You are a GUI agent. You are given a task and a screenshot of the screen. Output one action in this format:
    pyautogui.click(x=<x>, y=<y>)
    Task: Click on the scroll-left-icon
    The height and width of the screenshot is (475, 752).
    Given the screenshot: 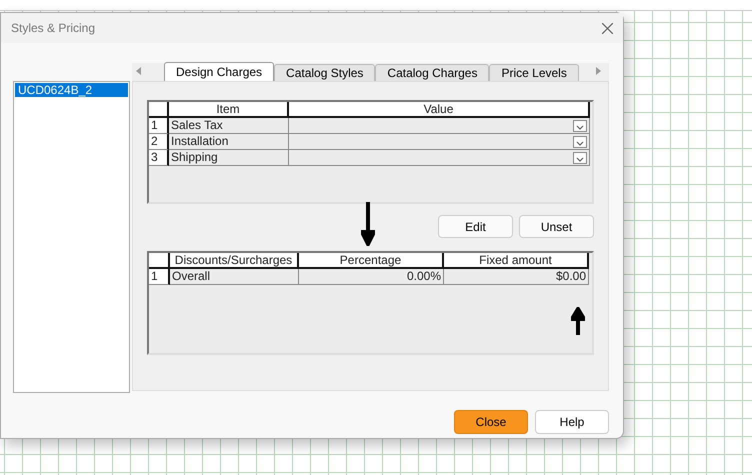 What is the action you would take?
    pyautogui.click(x=138, y=71)
    